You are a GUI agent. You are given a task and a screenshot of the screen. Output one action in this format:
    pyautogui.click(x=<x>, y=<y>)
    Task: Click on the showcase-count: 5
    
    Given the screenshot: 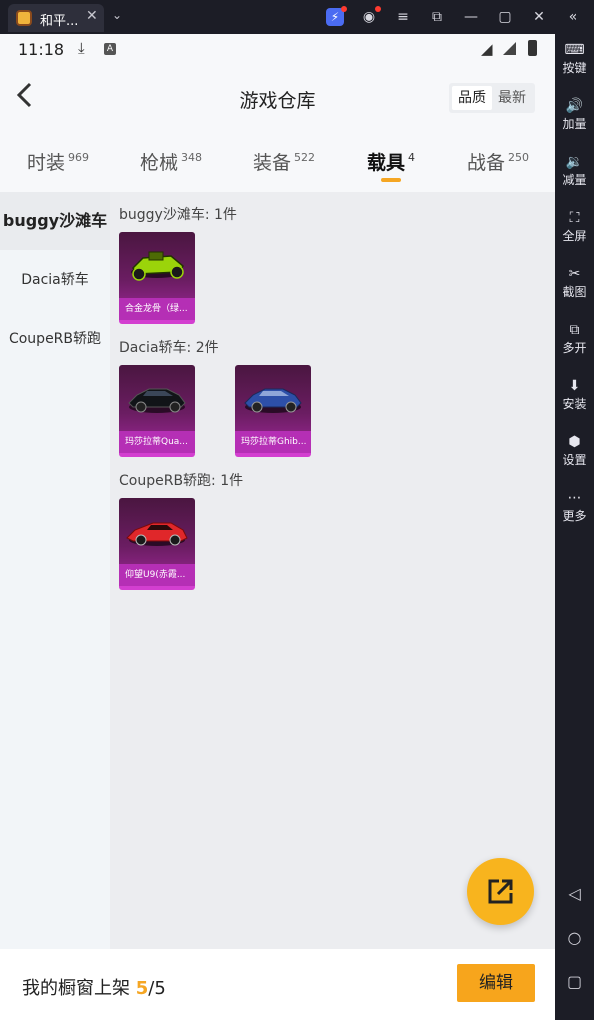 What is the action you would take?
    pyautogui.click(x=142, y=988)
    